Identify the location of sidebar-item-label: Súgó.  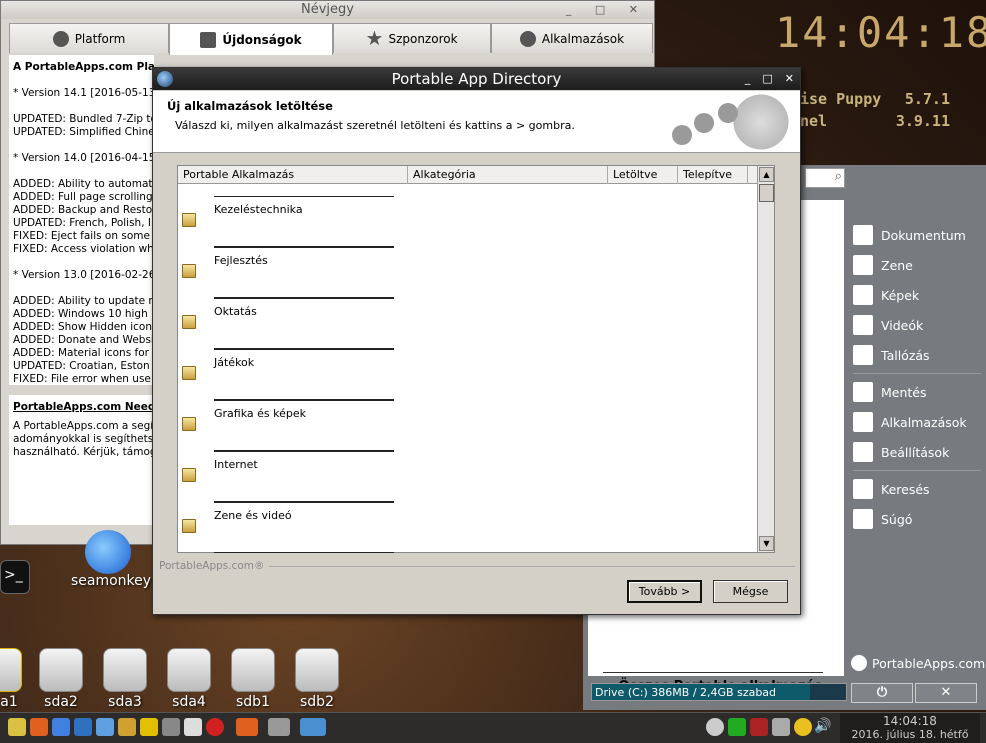
(897, 519).